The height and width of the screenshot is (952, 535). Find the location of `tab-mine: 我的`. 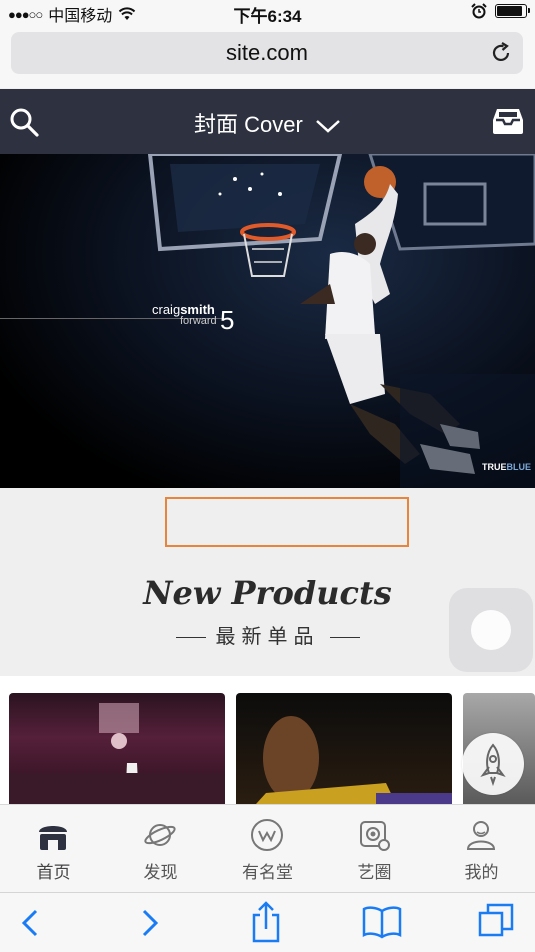

tab-mine: 我的 is located at coordinates (481, 849).